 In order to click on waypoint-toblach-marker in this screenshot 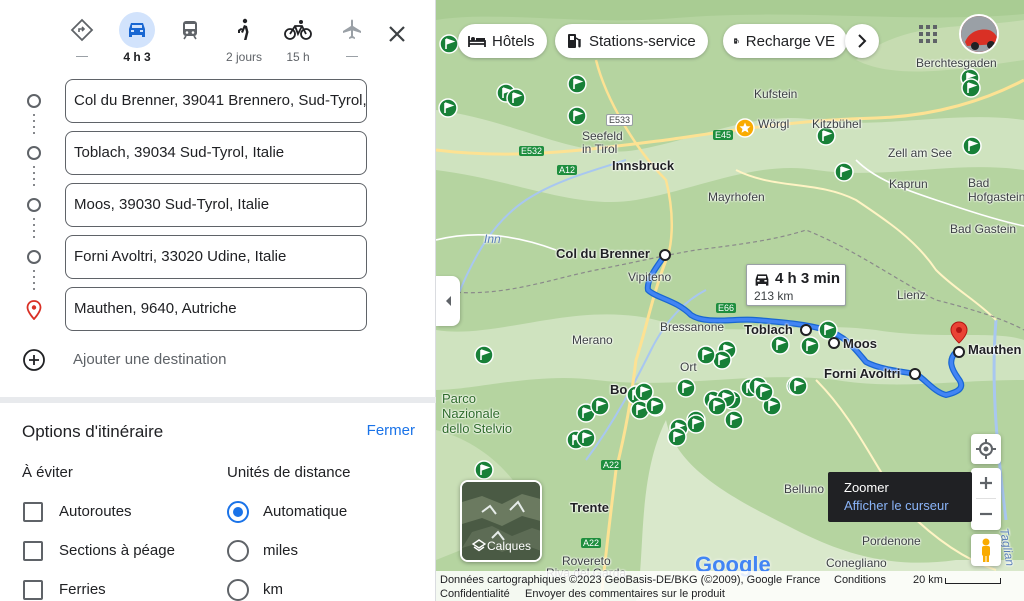, I will do `click(806, 330)`.